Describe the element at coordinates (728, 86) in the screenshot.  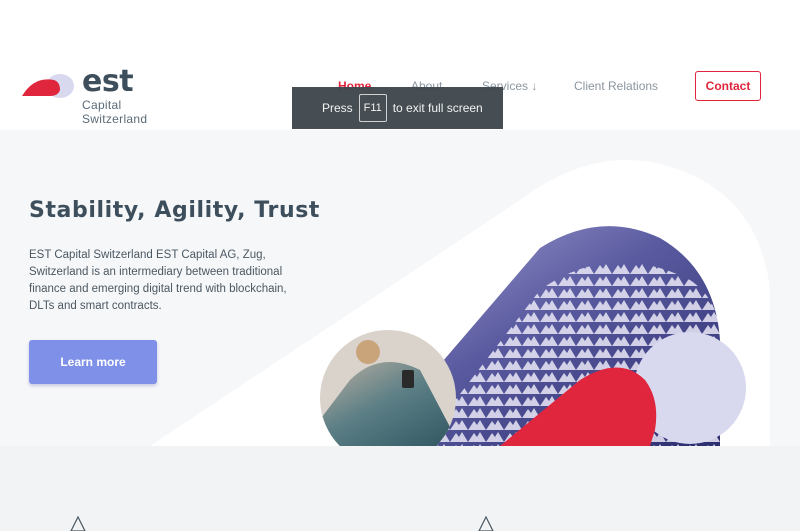
I see `contact-button: Contact` at that location.